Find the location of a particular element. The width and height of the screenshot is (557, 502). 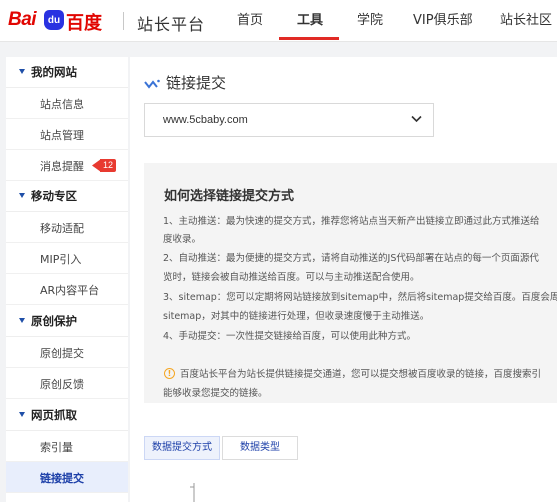

sidebar-item-messages: 消息提醒 12 is located at coordinates (67, 165).